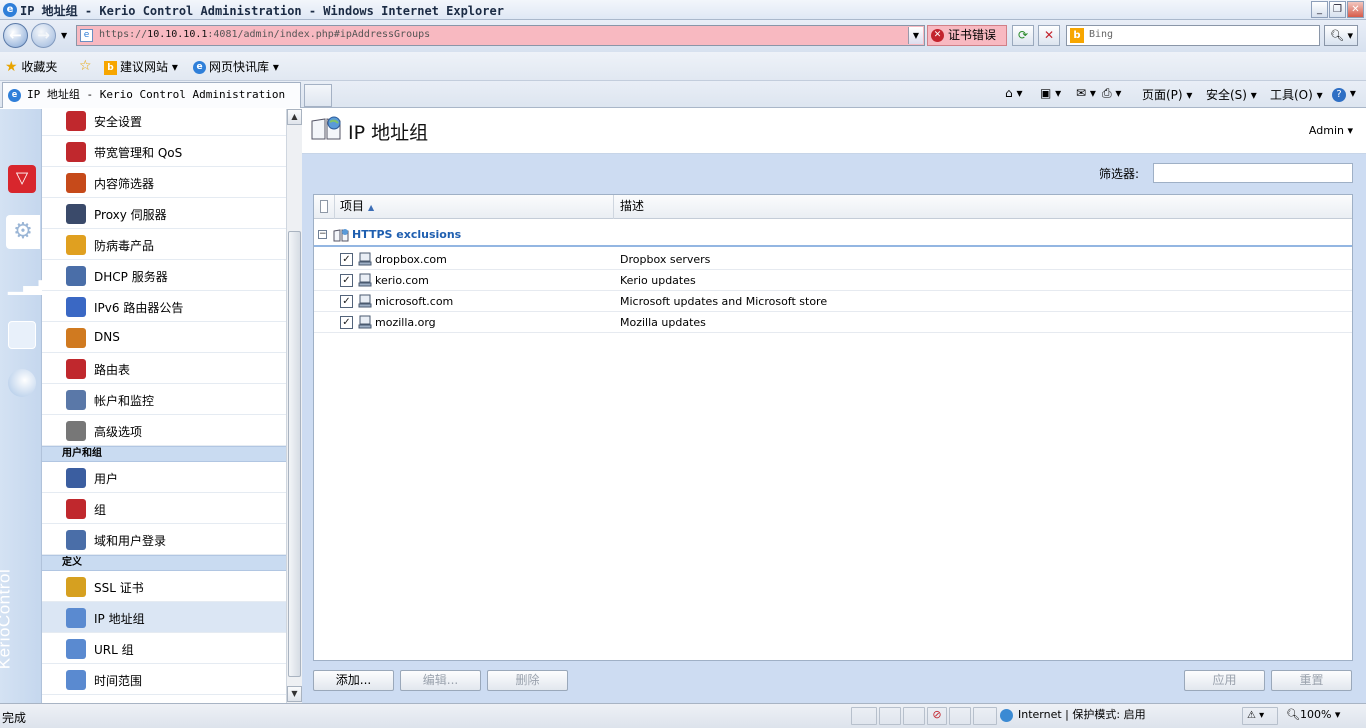 This screenshot has width=1366, height=728. Describe the element at coordinates (164, 399) in the screenshot. I see `nav-item: 帐户和监控` at that location.